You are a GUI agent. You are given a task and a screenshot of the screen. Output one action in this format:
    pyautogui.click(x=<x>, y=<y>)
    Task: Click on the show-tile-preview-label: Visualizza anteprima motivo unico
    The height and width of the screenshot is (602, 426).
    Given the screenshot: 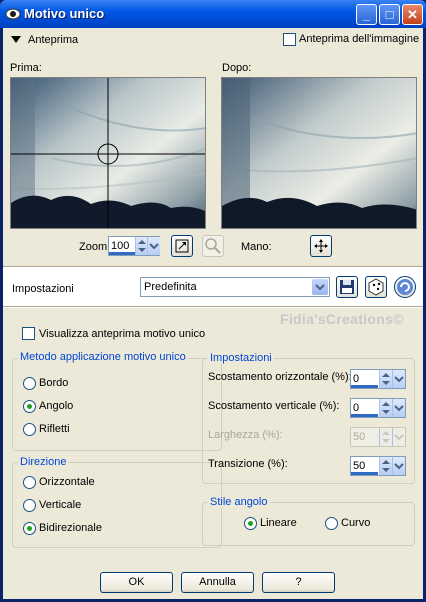 What is the action you would take?
    pyautogui.click(x=122, y=334)
    